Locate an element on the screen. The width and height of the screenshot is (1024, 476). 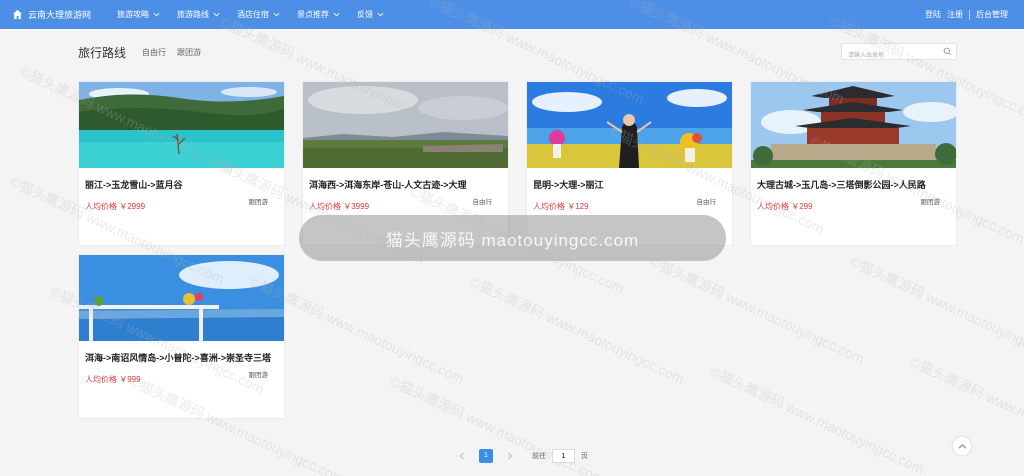
login-link: 登陆 is located at coordinates (933, 14).